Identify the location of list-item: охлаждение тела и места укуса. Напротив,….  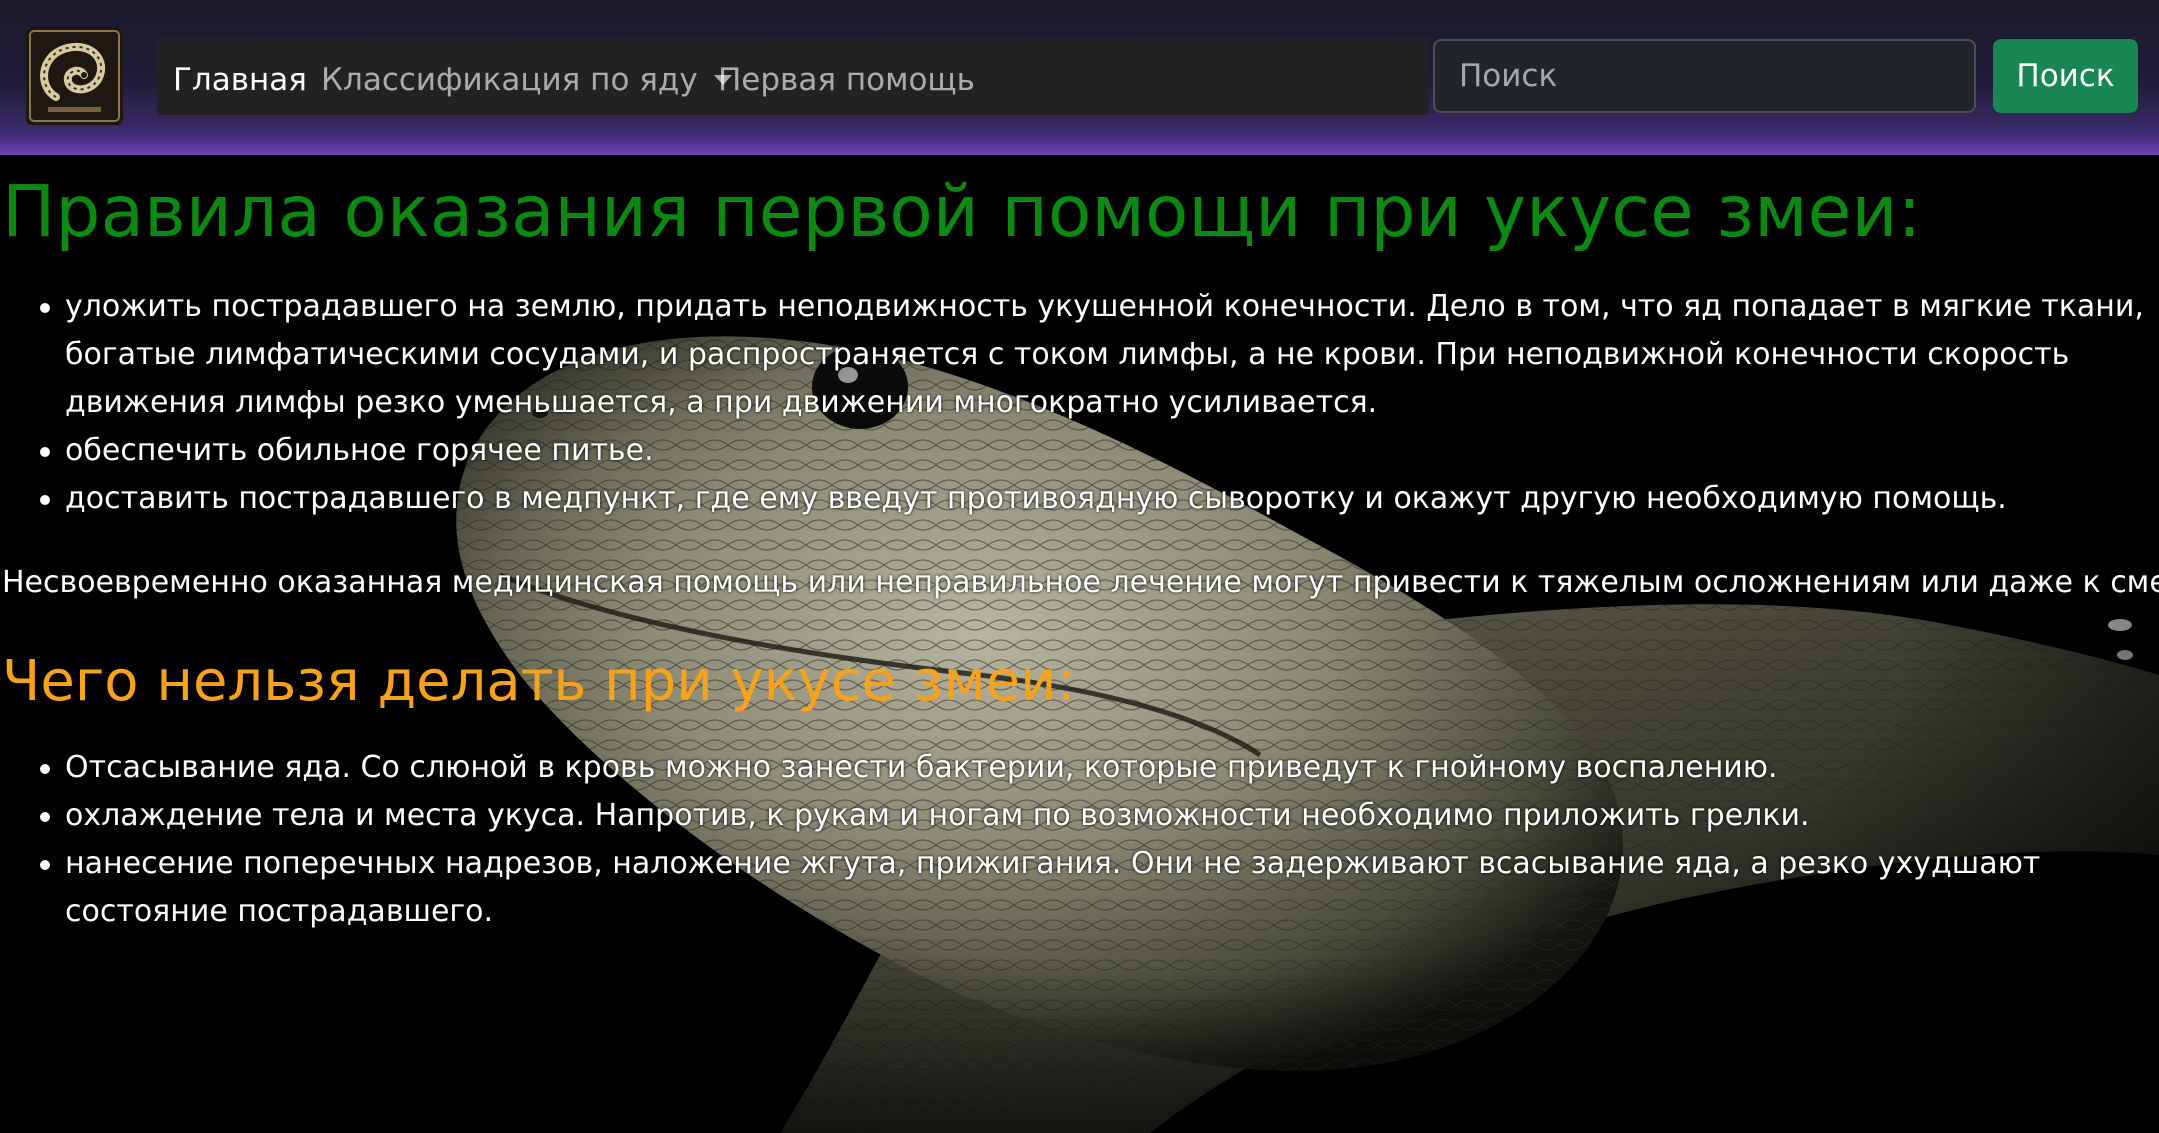
(1077, 816).